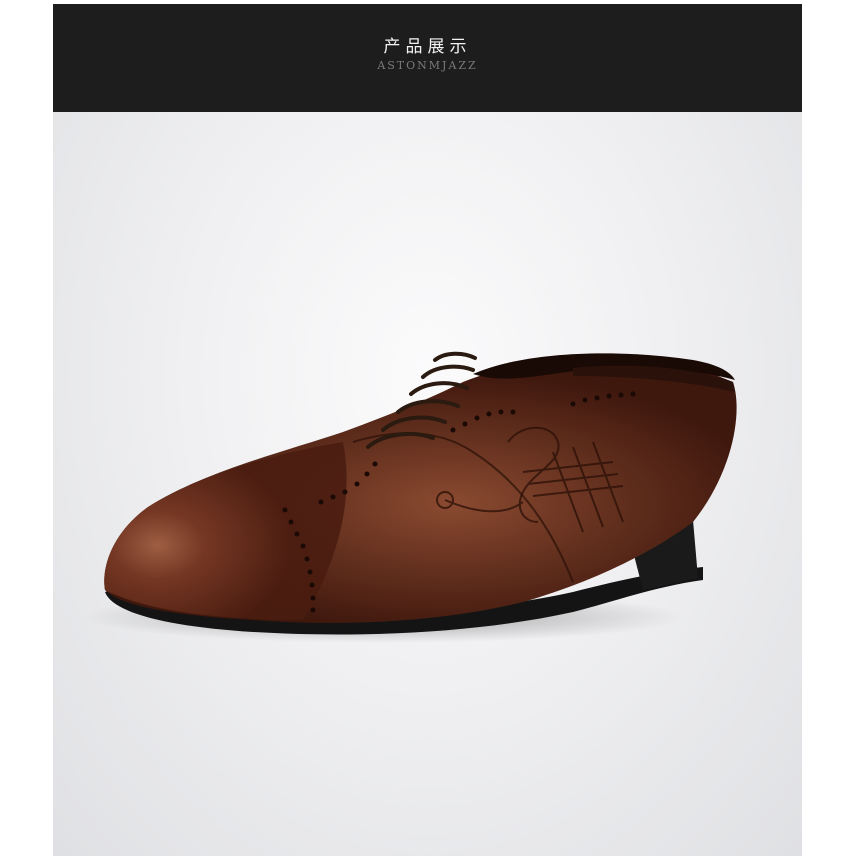  Describe the element at coordinates (427, 58) in the screenshot. I see `header-banner: 产品展示 ASTONMJAZZ` at that location.